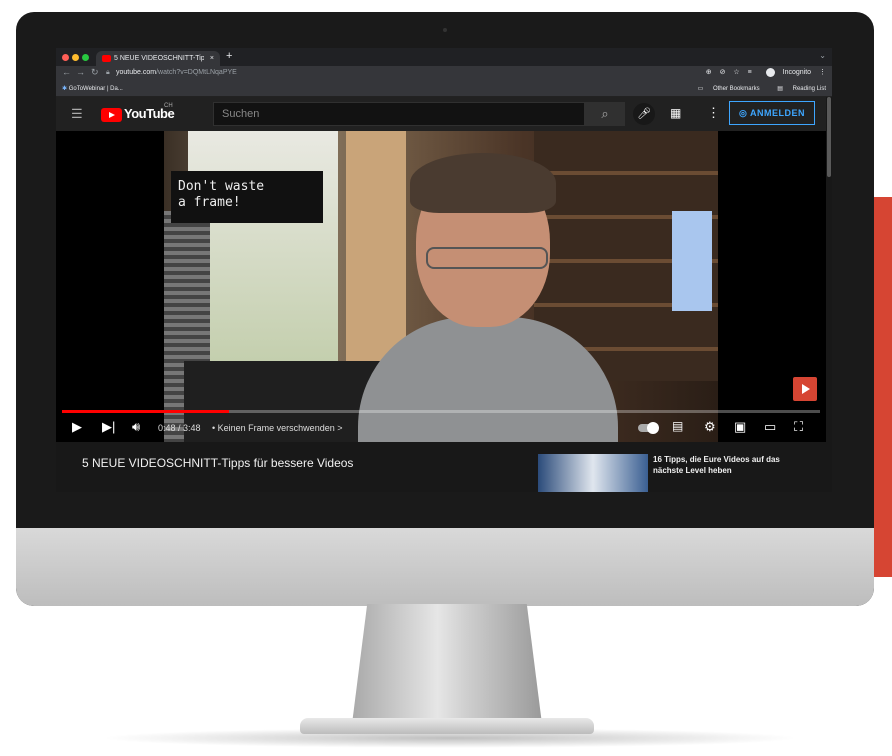  I want to click on browser-tab: 5 NEUE VIDEOSCHNITT-Tipps ×, so click(158, 58).